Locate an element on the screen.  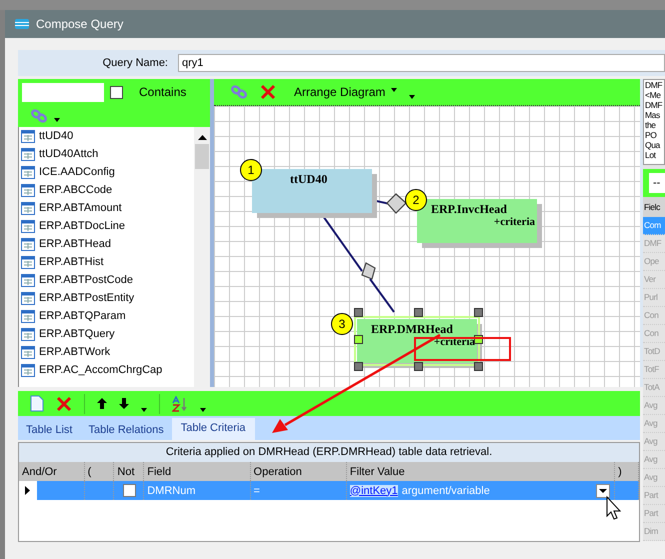
node-title: ERP.InvcHead is located at coordinates (469, 209).